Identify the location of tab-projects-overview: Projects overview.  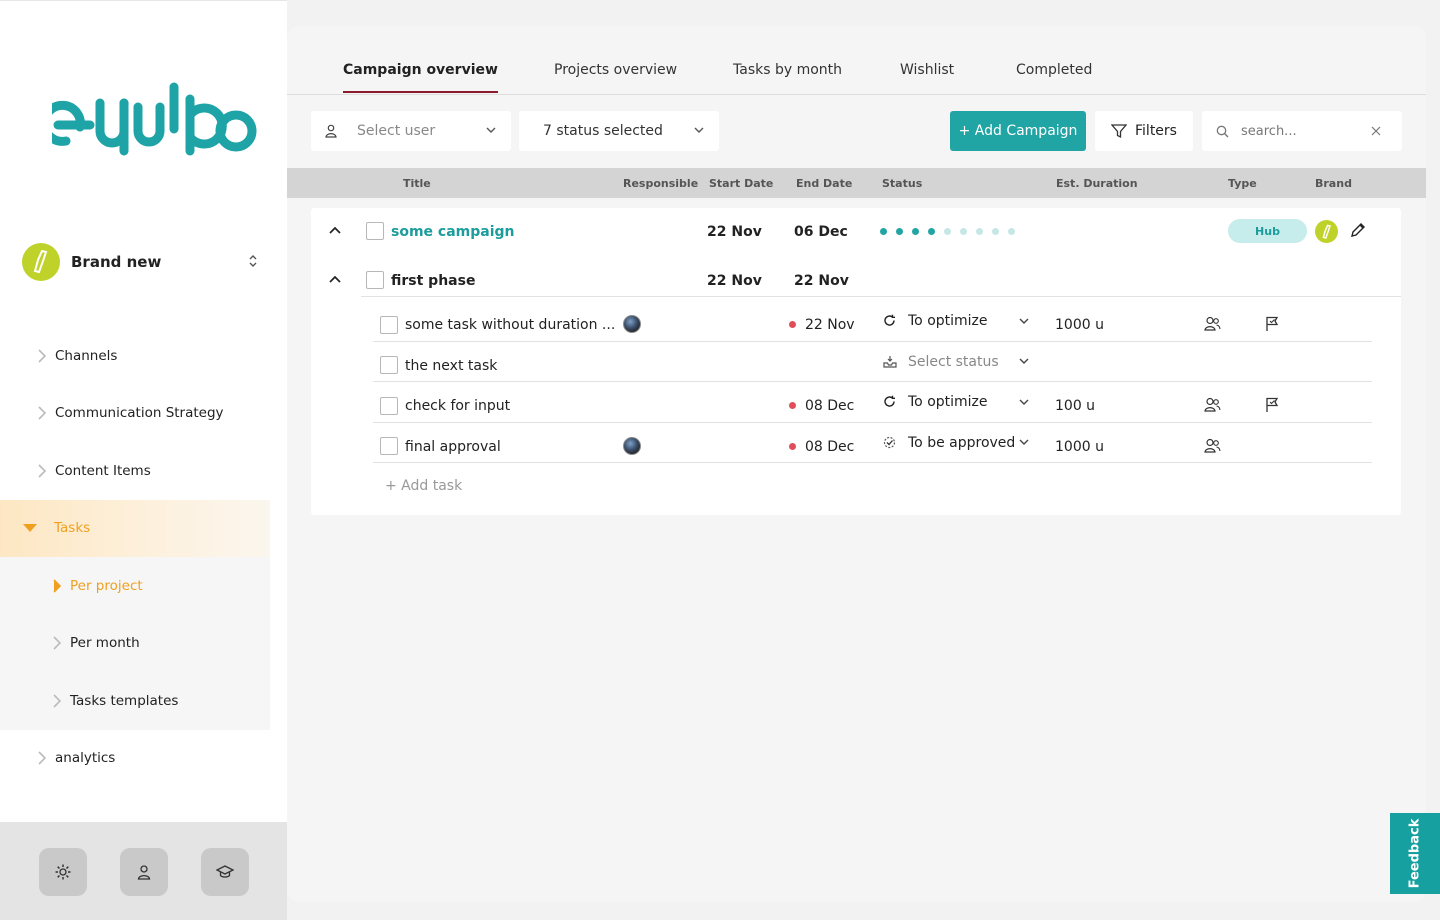
(615, 77).